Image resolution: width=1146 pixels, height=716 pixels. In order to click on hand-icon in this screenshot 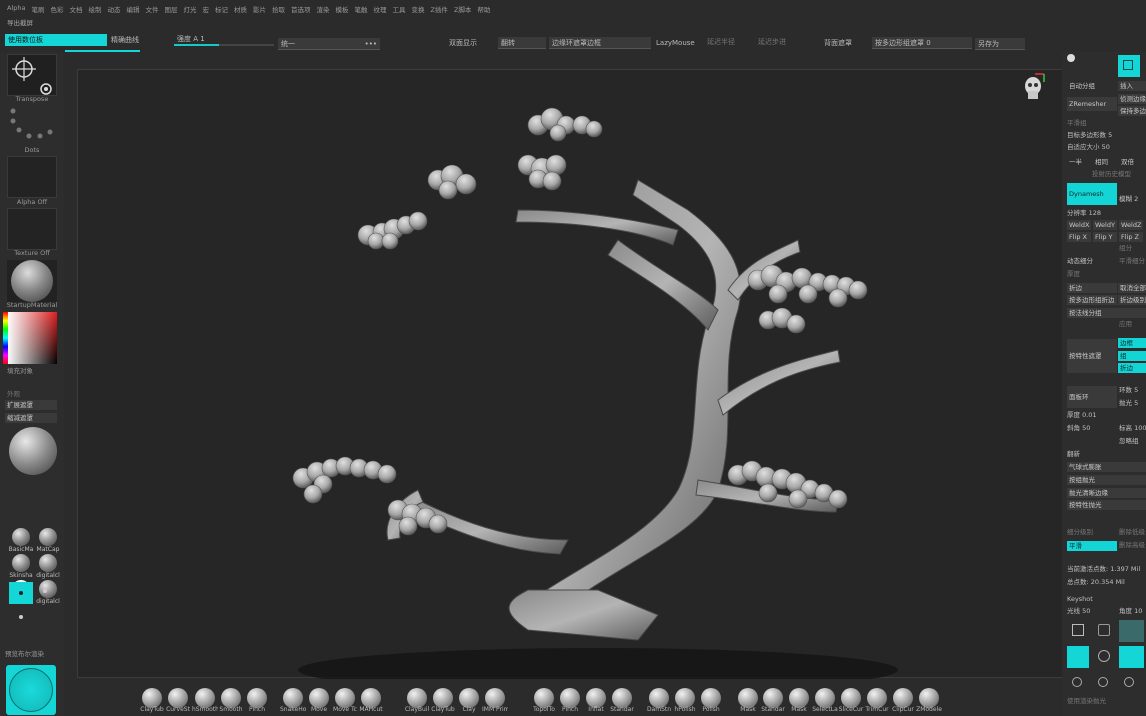, I will do `click(1104, 630)`.